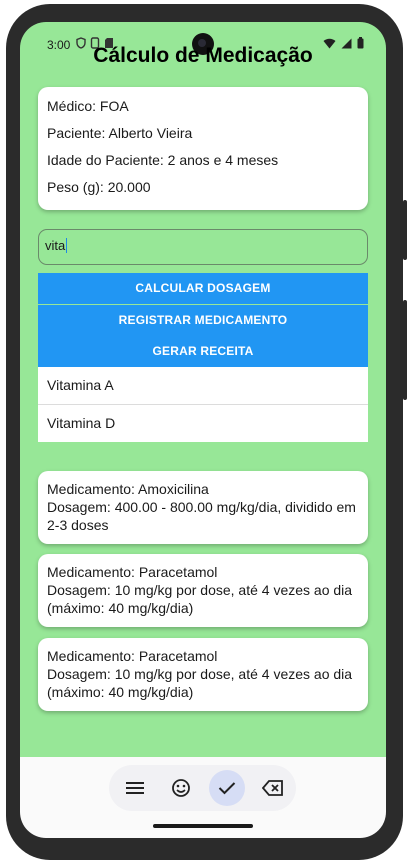  I want to click on doctor-label: Médico: FOA, so click(88, 106).